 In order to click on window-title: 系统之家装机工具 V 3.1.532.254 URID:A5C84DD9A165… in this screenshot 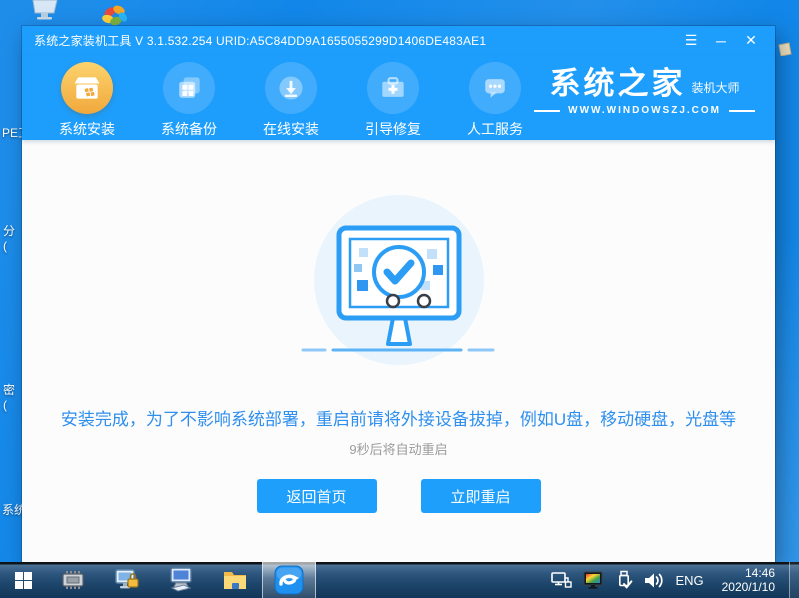, I will do `click(260, 41)`.